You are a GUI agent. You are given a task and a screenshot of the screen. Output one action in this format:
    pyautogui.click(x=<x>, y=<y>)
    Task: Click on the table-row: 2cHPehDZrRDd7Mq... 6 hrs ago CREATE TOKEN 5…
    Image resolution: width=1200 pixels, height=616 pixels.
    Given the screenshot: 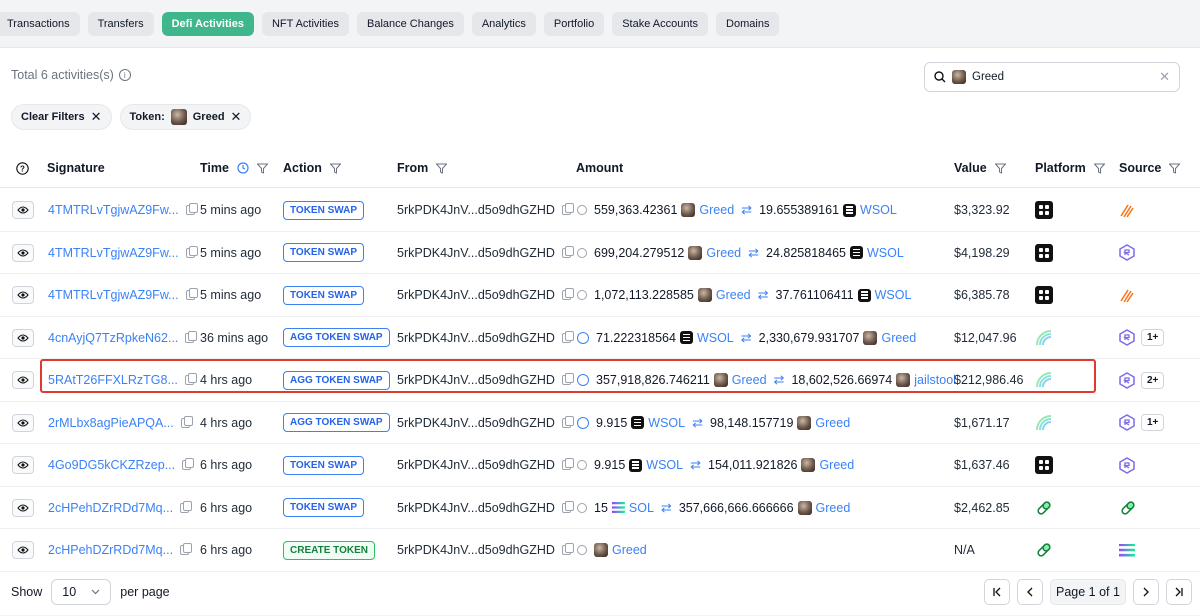 What is the action you would take?
    pyautogui.click(x=600, y=550)
    